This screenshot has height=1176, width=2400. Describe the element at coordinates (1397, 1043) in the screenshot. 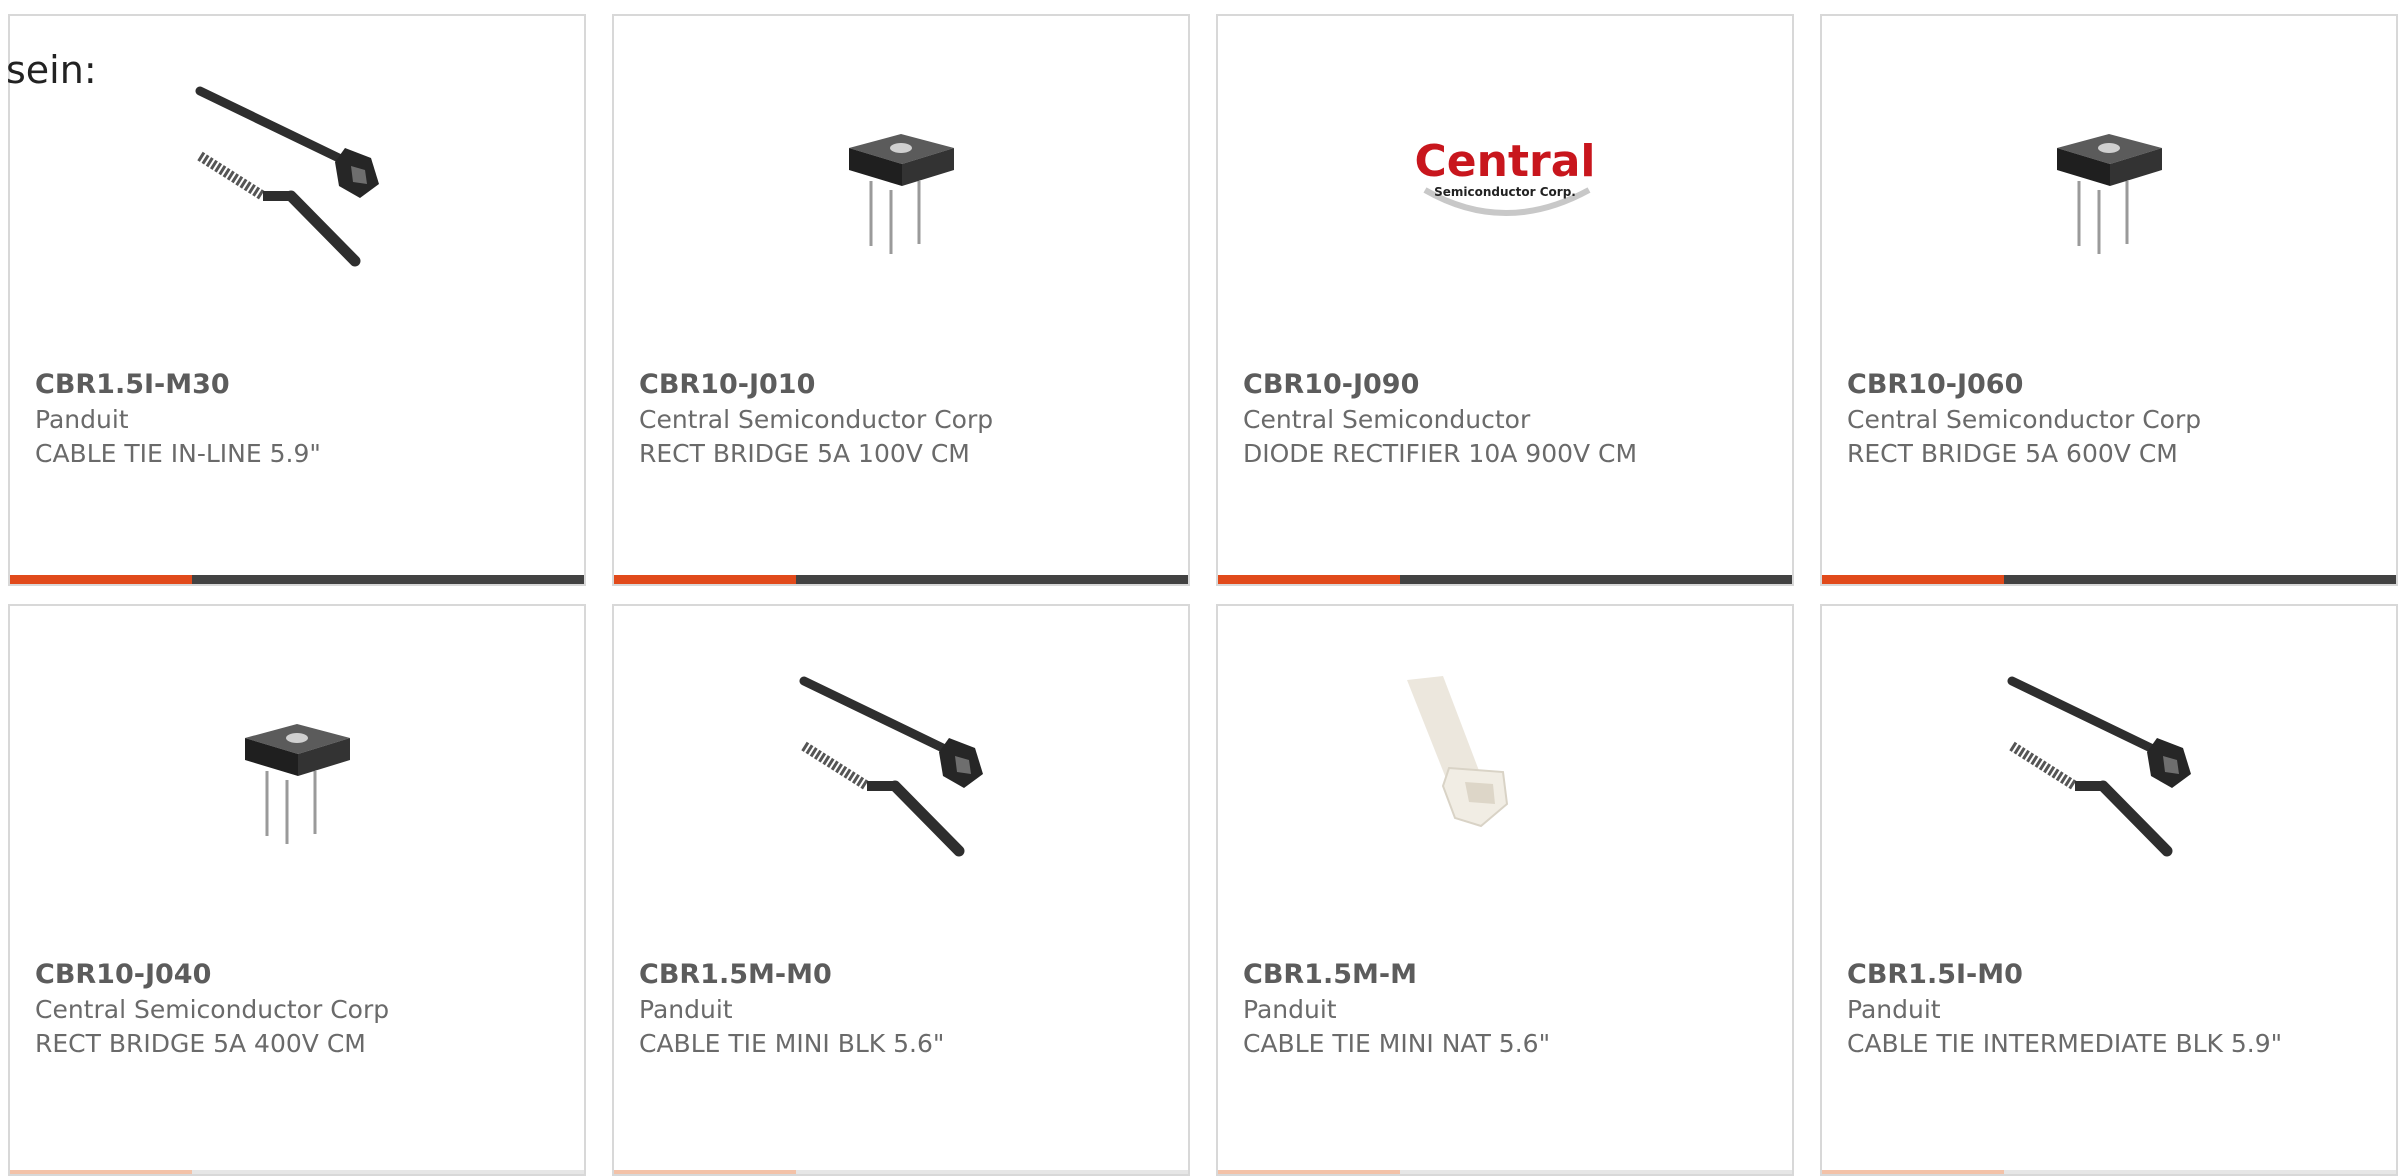

I see `description: CABLE TIE MINI NAT 5.6"` at that location.